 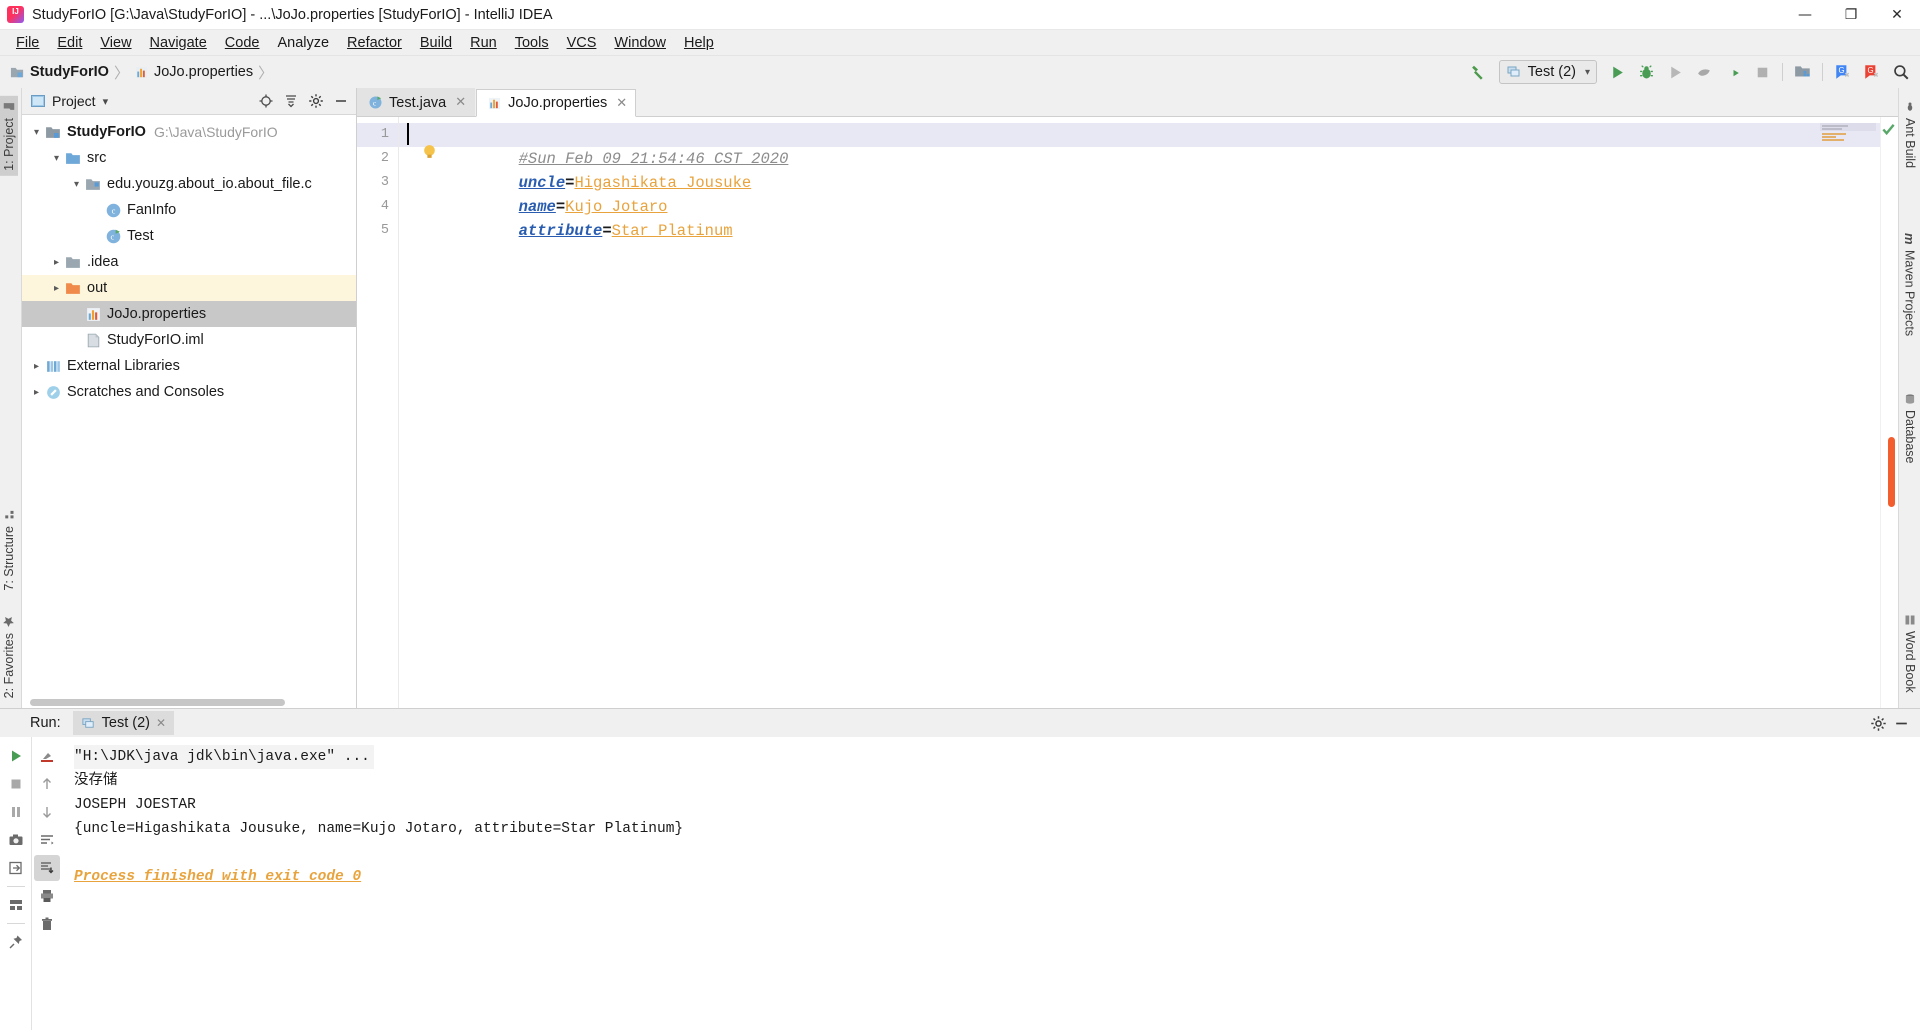 What do you see at coordinates (189, 392) in the screenshot?
I see `tree-row: ▸ Scratches and Consoles` at bounding box center [189, 392].